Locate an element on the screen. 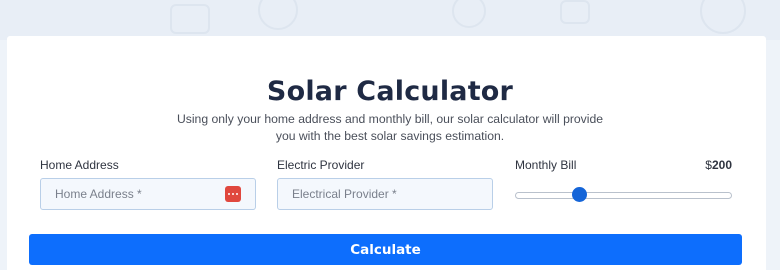  background-decoration is located at coordinates (390, 20).